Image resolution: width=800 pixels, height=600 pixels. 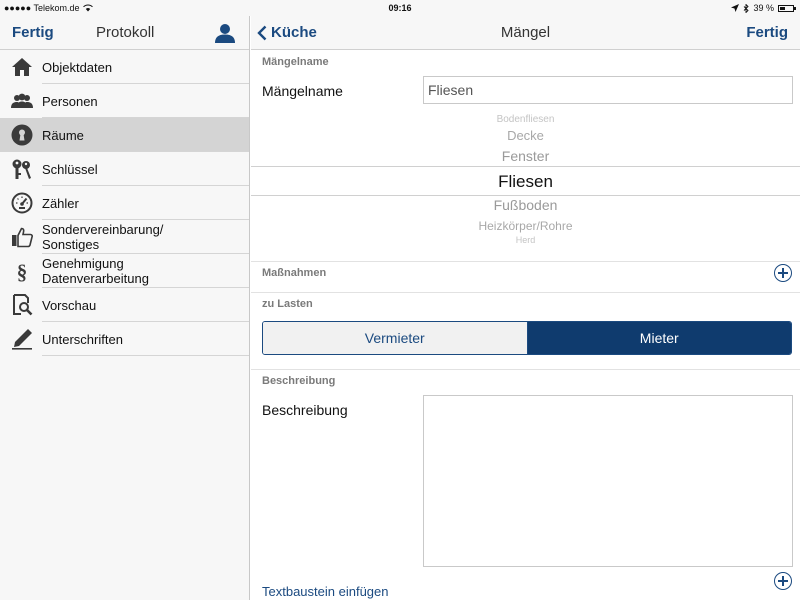 What do you see at coordinates (325, 591) in the screenshot?
I see `textbaustein-link: Textbaustein einfügen` at bounding box center [325, 591].